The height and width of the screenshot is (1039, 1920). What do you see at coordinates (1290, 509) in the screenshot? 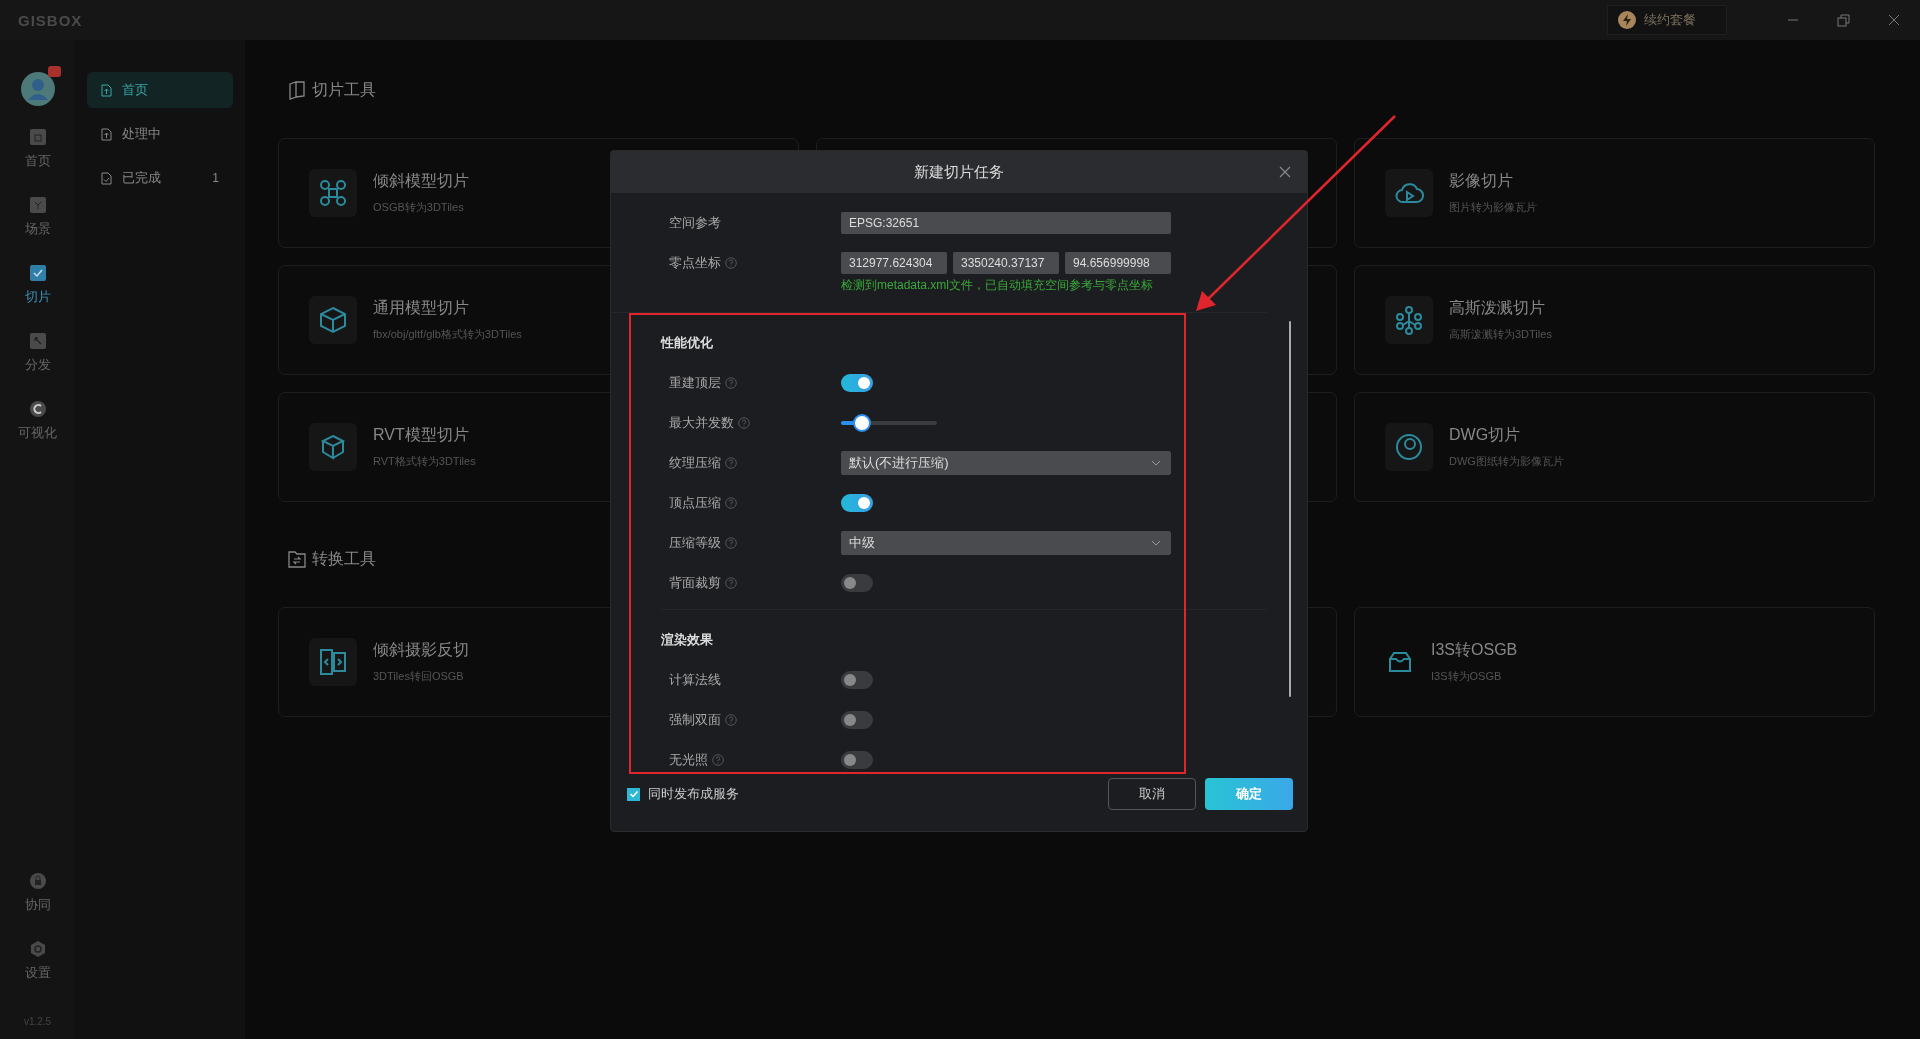
I see `scrollbar` at bounding box center [1290, 509].